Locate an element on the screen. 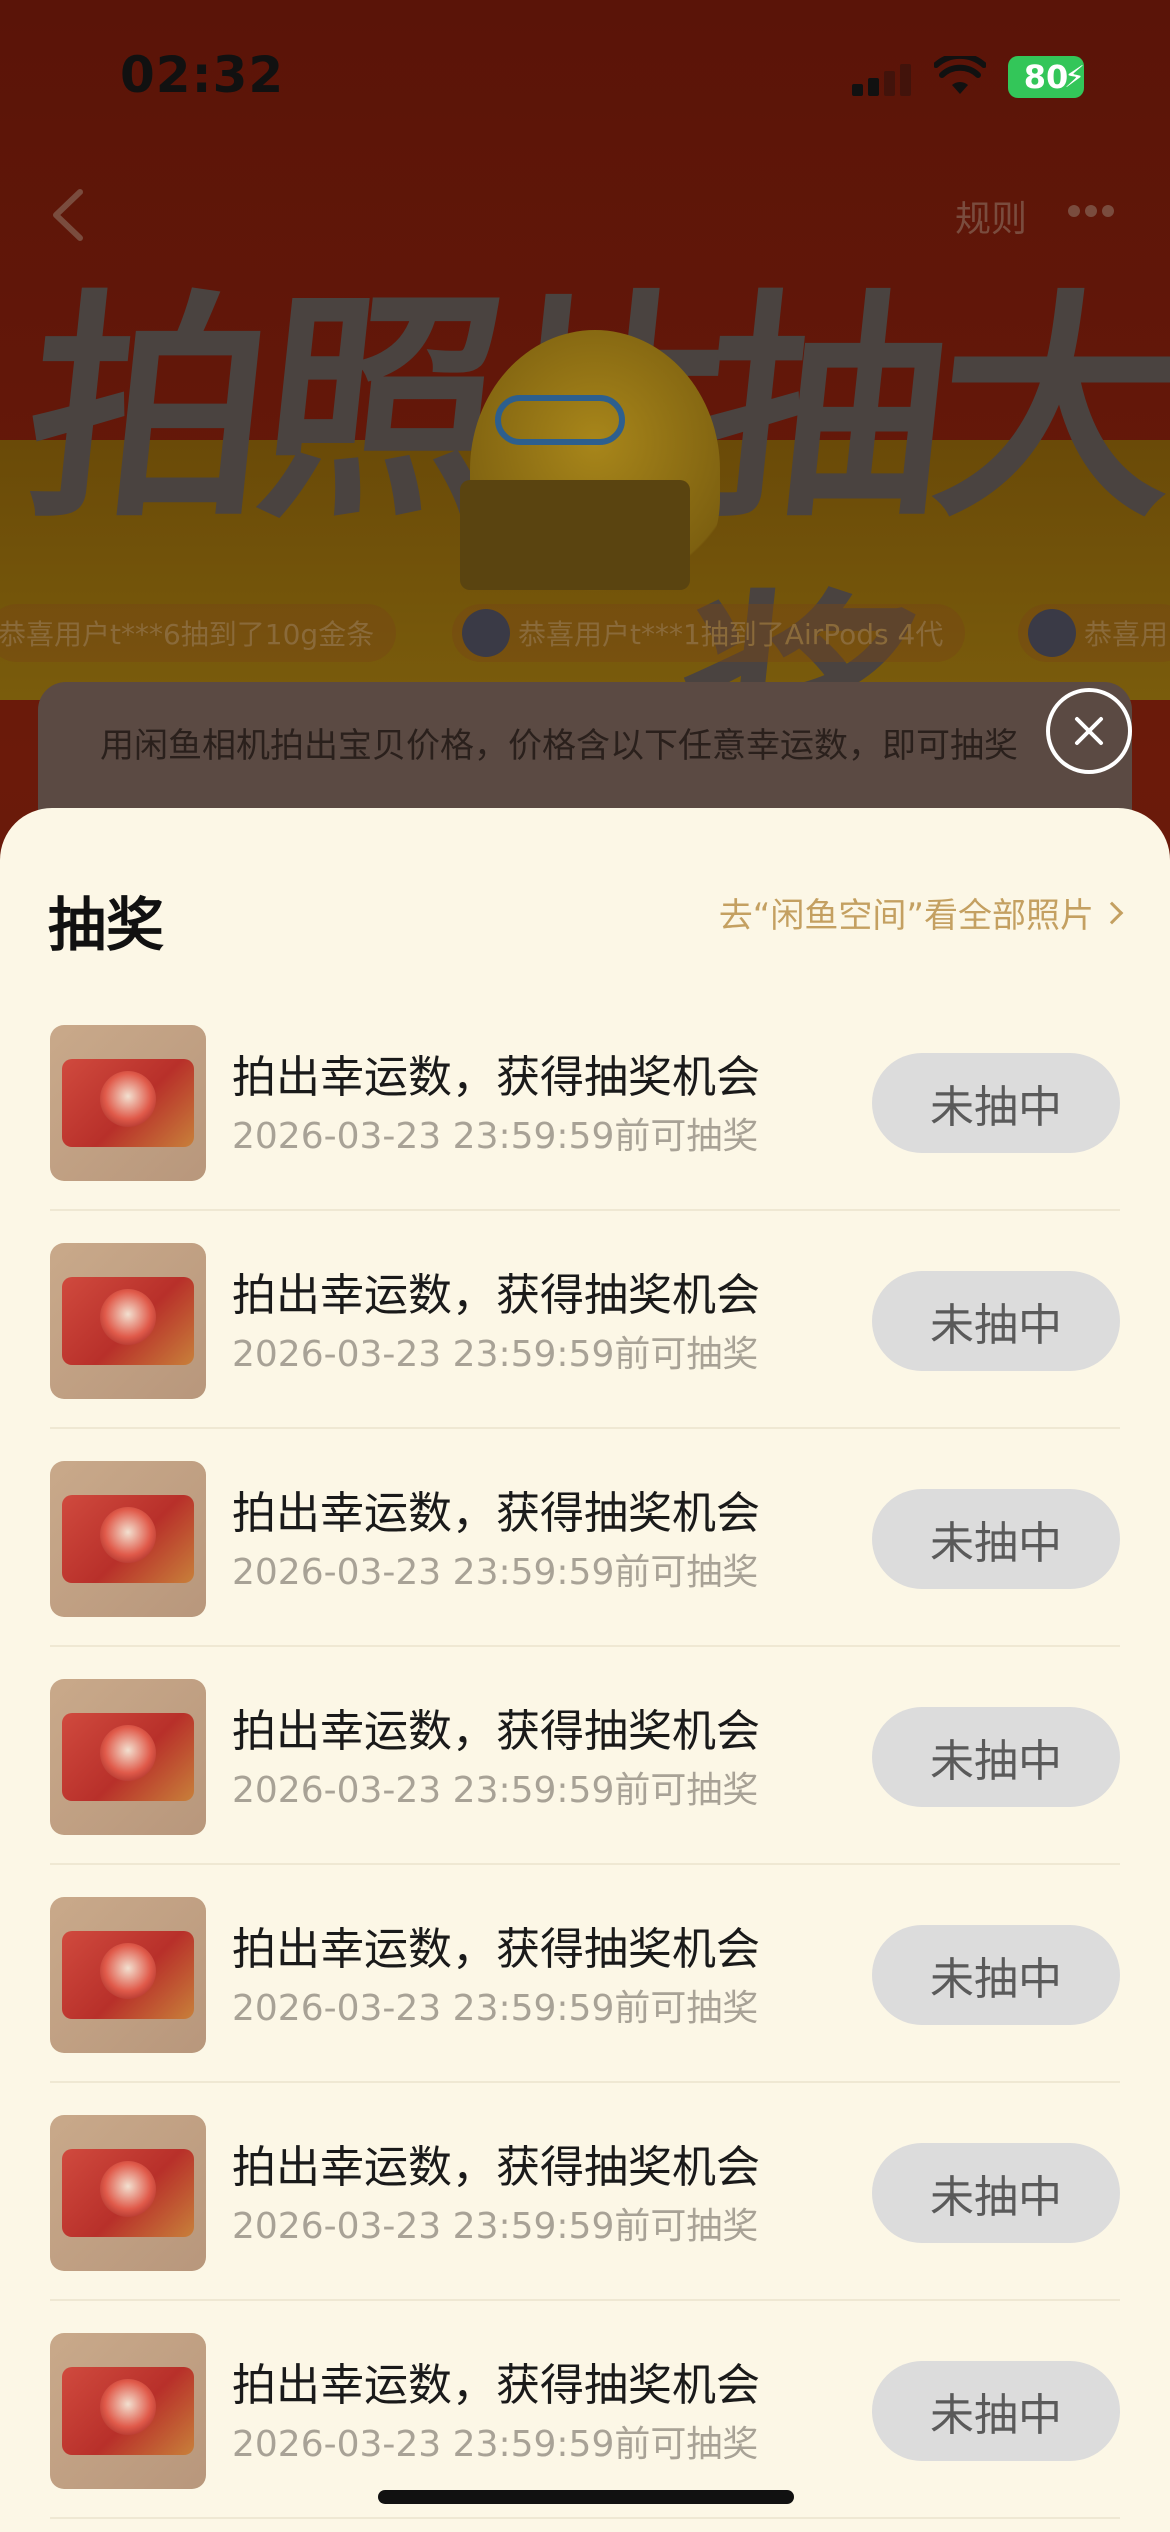 The image size is (1170, 2532). cellular-signal-icon is located at coordinates (882, 80).